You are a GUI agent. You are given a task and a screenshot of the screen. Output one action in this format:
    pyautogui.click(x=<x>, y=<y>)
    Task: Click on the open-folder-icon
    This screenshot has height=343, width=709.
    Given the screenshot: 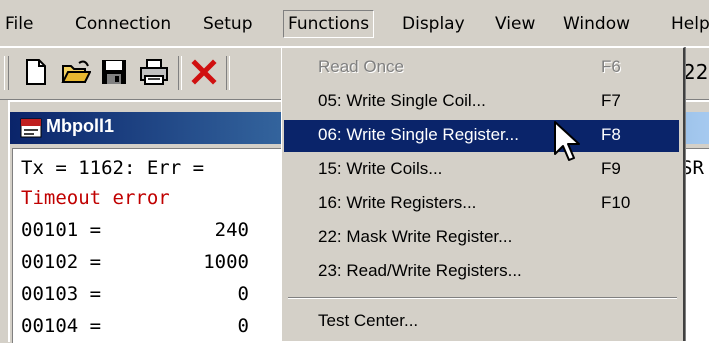 What is the action you would take?
    pyautogui.click(x=76, y=72)
    